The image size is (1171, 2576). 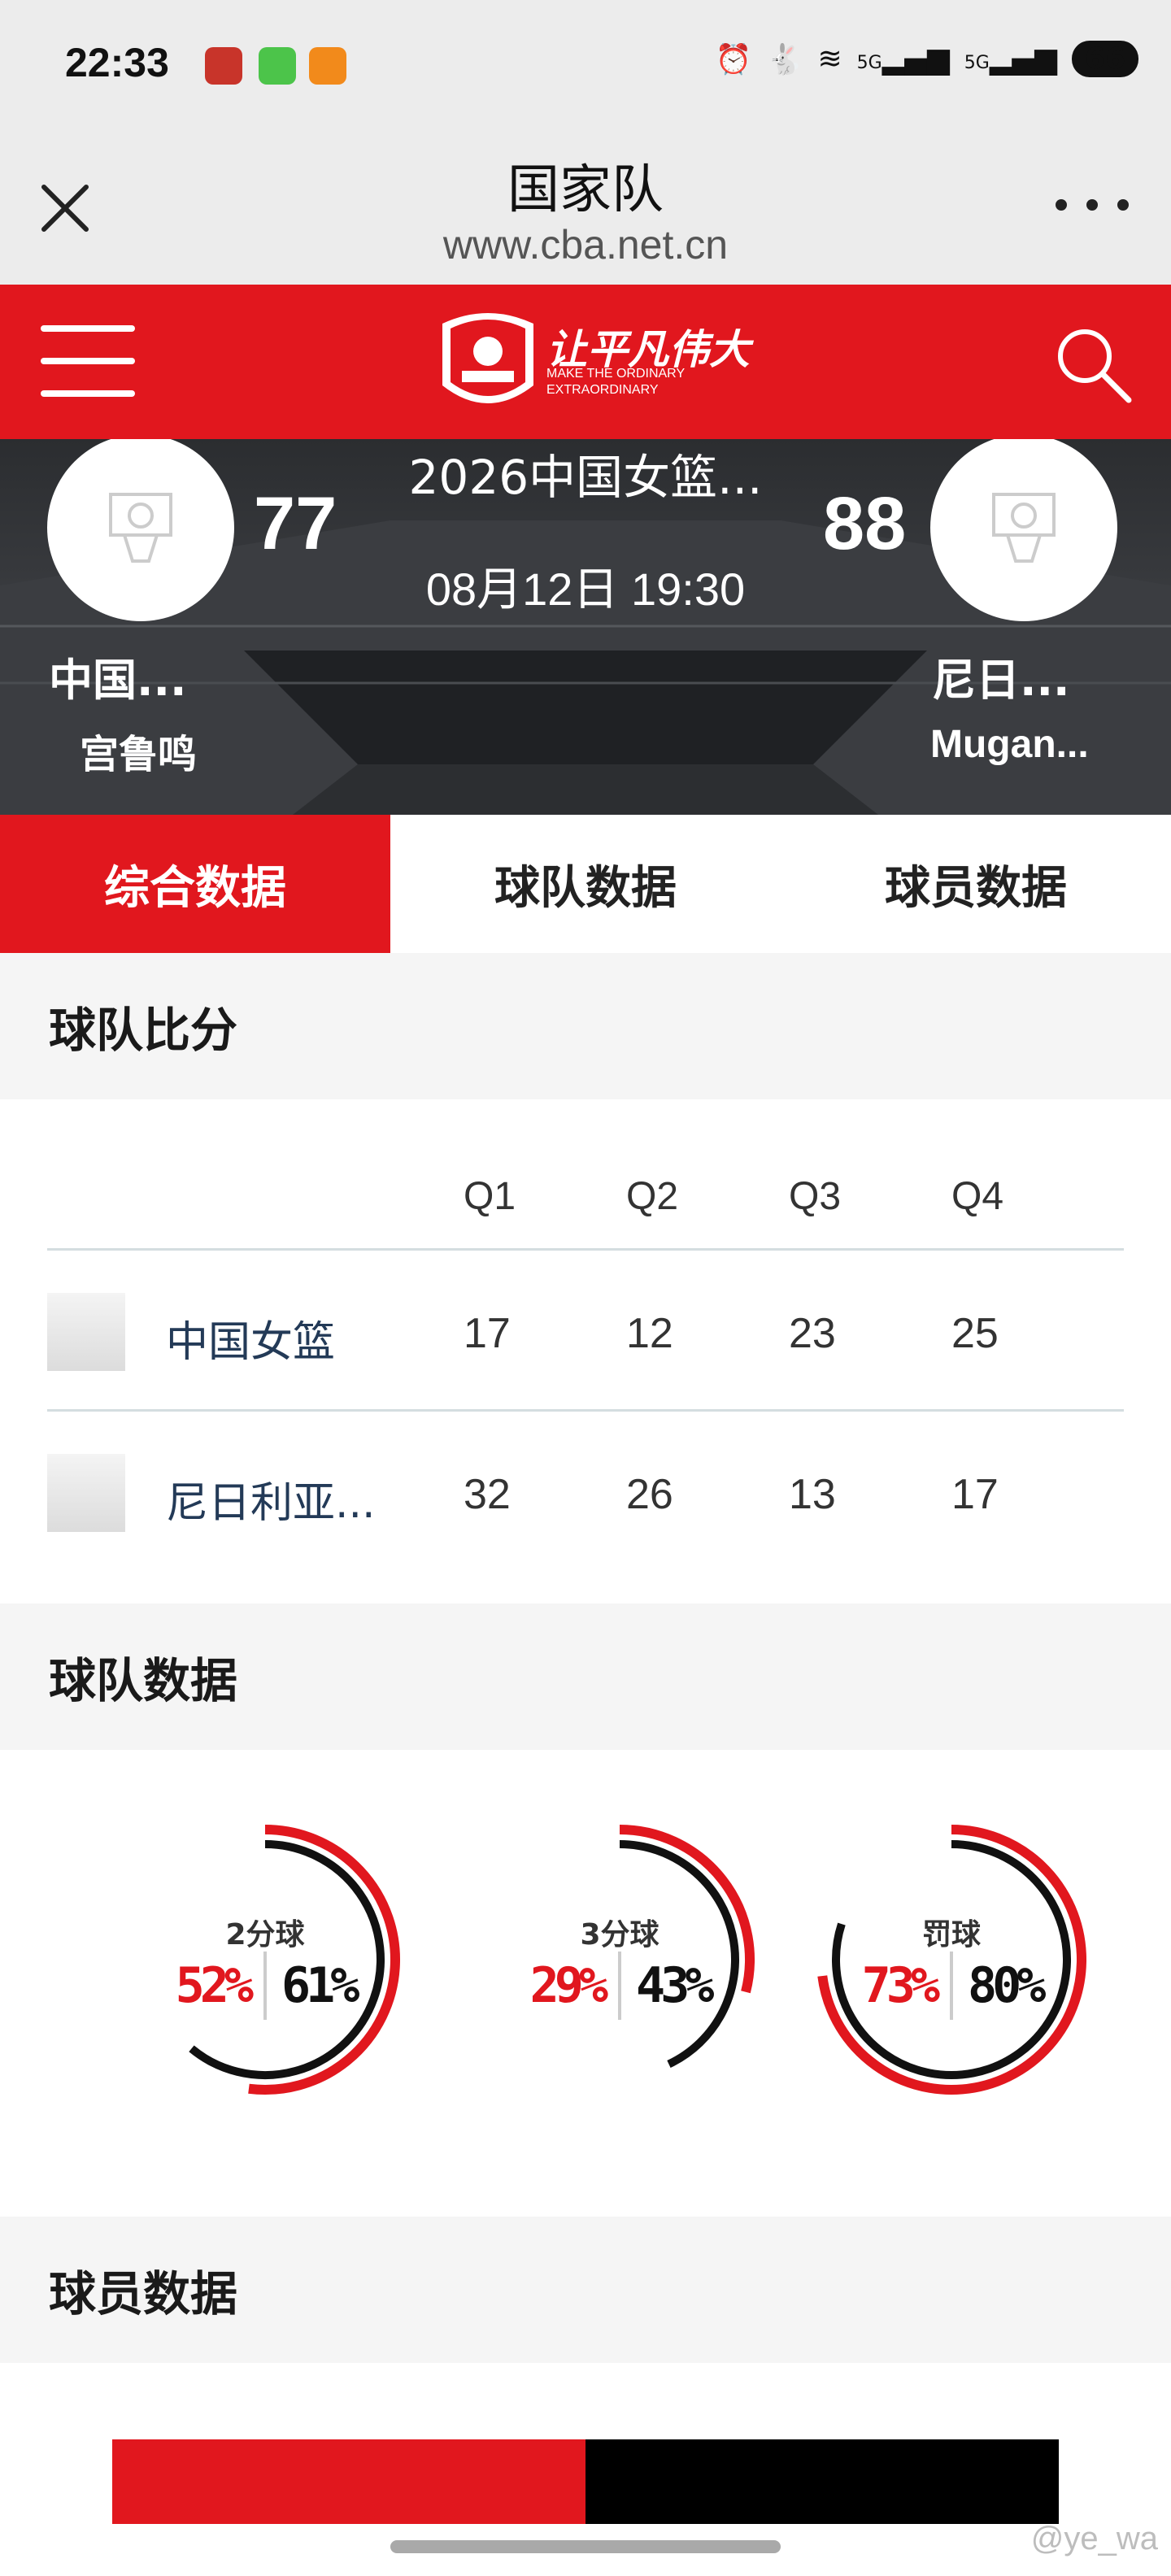 What do you see at coordinates (813, 1333) in the screenshot?
I see `quarter-score: 23` at bounding box center [813, 1333].